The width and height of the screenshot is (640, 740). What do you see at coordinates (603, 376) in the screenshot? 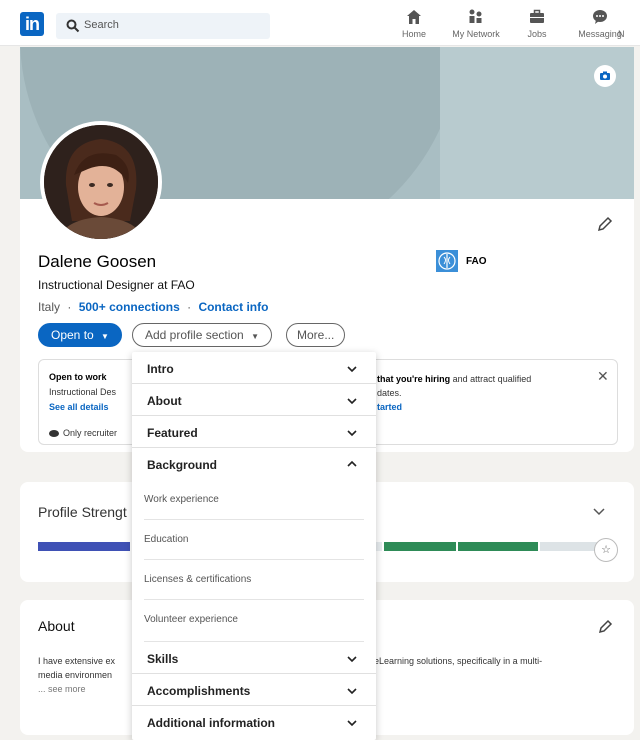
I see `close-icon: ✕` at bounding box center [603, 376].